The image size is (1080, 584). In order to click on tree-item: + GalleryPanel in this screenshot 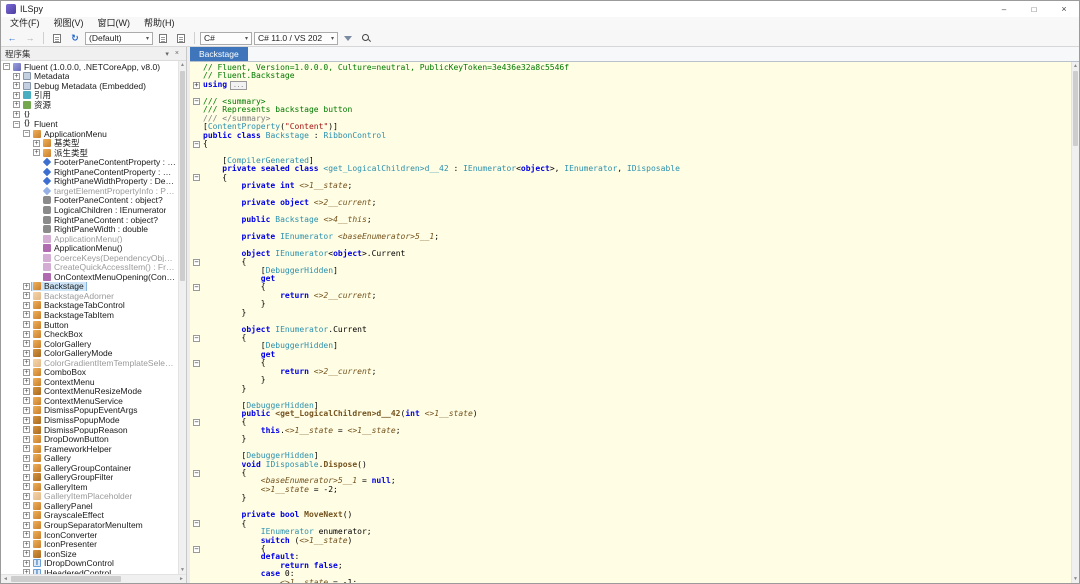, I will do `click(89, 506)`.